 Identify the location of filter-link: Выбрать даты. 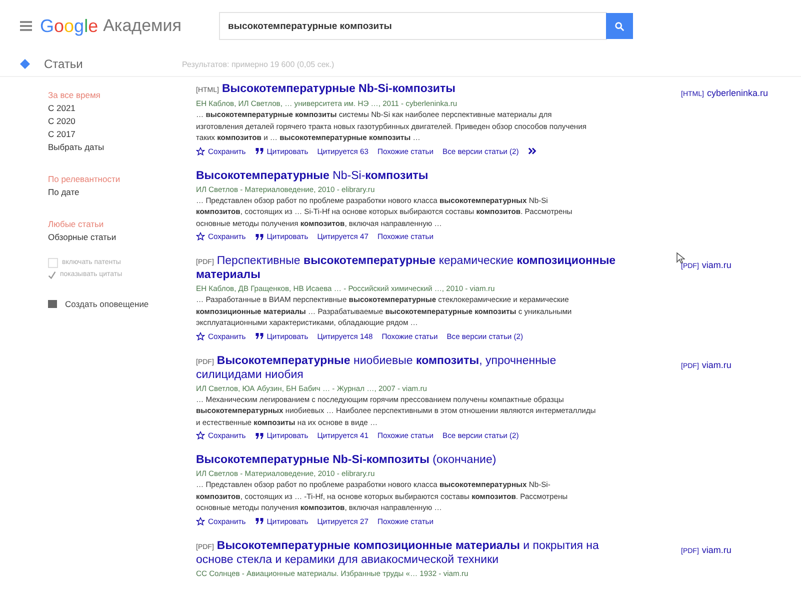
(122, 147).